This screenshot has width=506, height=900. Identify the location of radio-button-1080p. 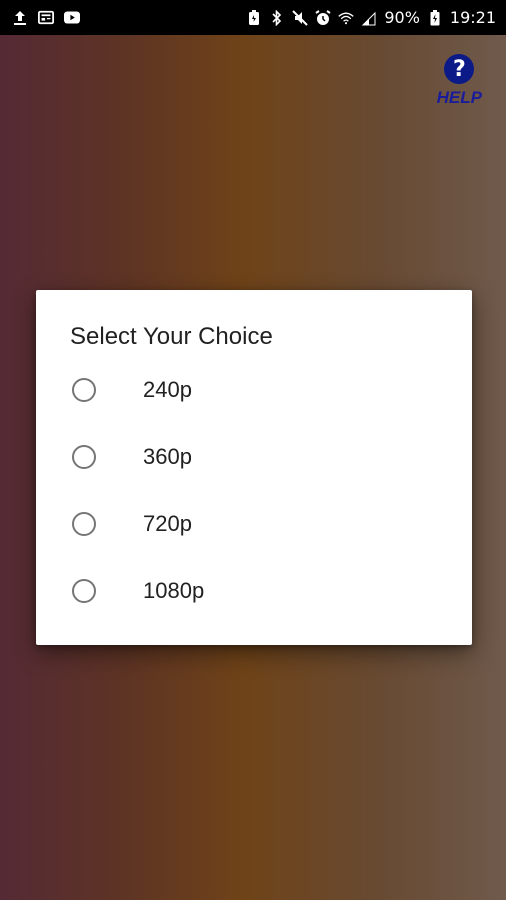
(84, 590).